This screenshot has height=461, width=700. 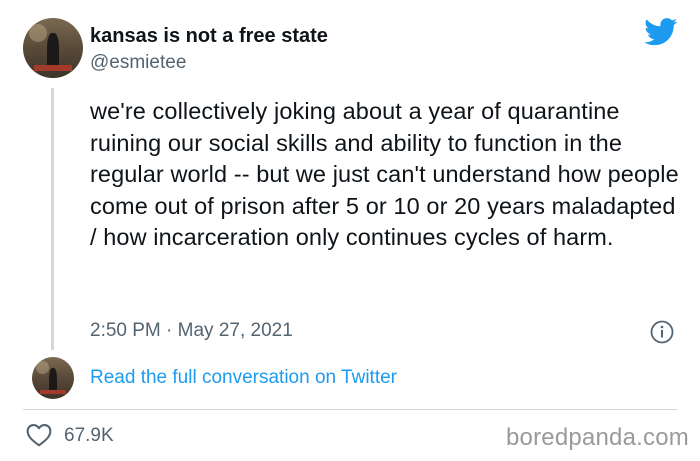 I want to click on info-icon, so click(x=662, y=332).